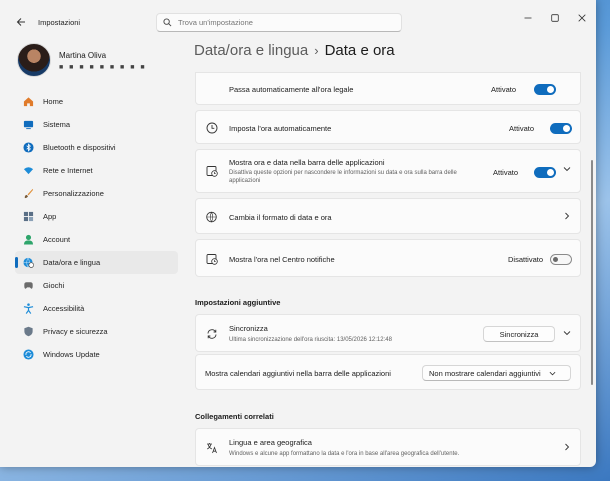 The image size is (610, 481). What do you see at coordinates (561, 259) in the screenshot?
I see `notification-center-toggle` at bounding box center [561, 259].